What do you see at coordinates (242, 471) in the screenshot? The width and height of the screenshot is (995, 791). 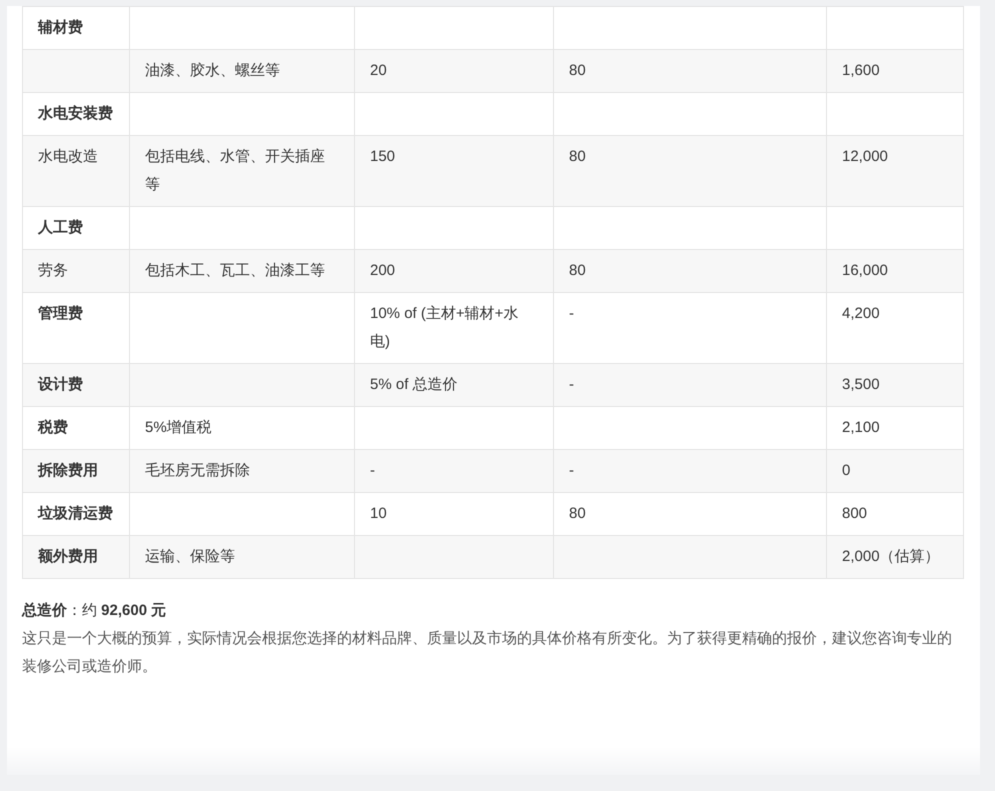 I see `table-cell: 毛坯房无需拆除` at bounding box center [242, 471].